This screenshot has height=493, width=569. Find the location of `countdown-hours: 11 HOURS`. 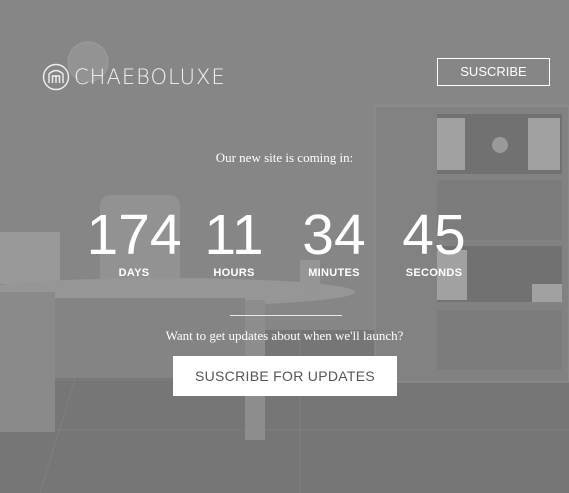

countdown-hours: 11 HOURS is located at coordinates (234, 242).